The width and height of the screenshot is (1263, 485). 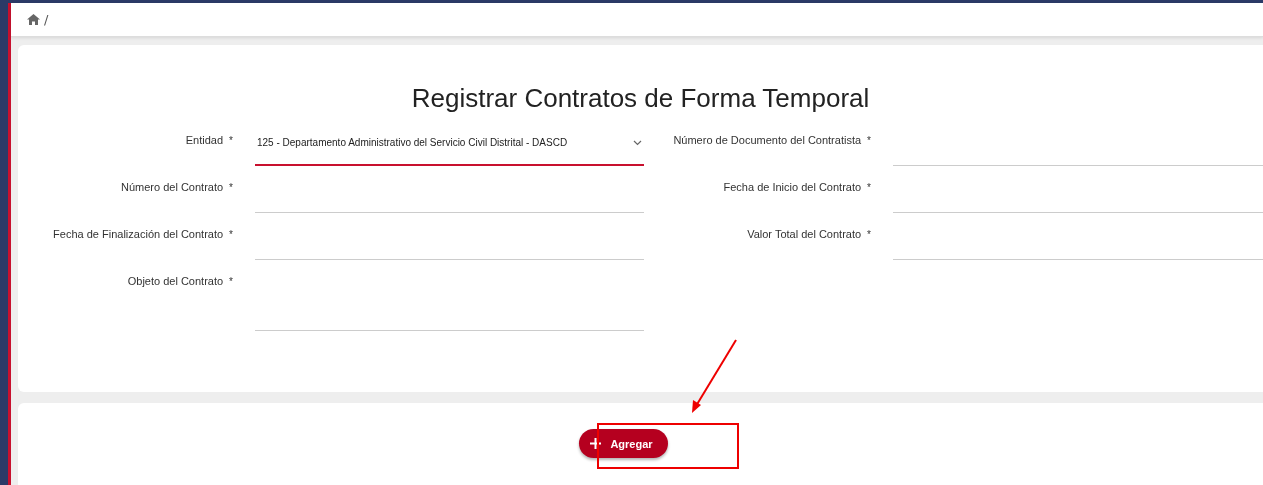 I want to click on field-label: Valor Total del Contrato, so click(x=804, y=235).